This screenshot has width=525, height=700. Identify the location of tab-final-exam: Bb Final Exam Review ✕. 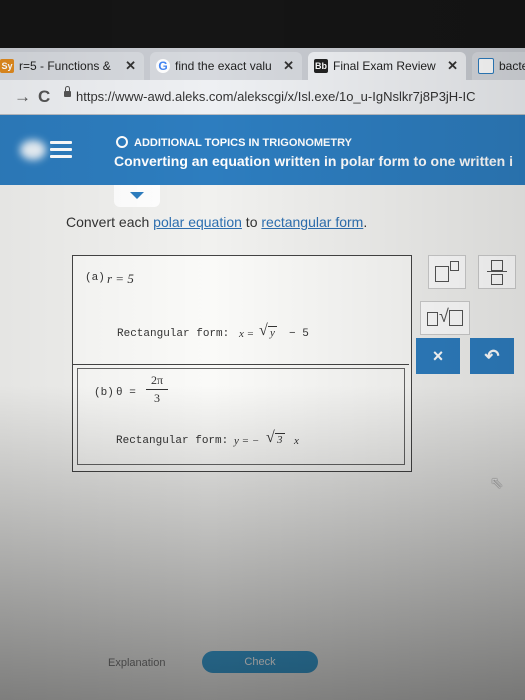
(387, 66).